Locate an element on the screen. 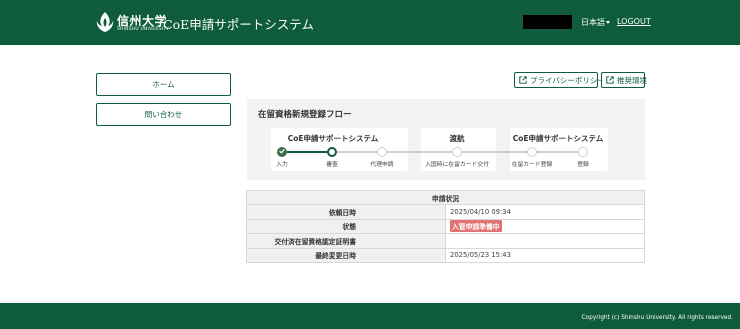  logo-subtitle: SHINSHU UNIVERSITY is located at coordinates (143, 29).